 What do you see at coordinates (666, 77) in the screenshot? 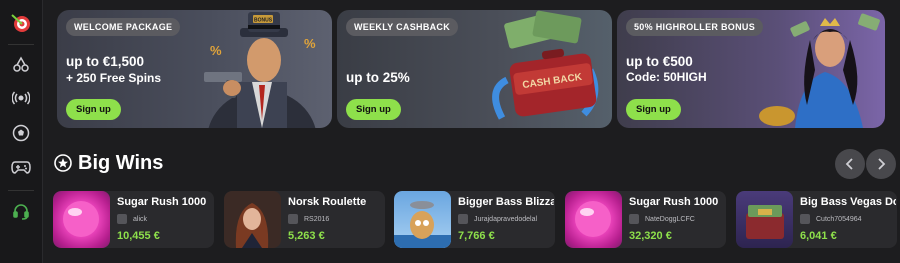
I see `promo-subline: Code: 50HIGH` at bounding box center [666, 77].